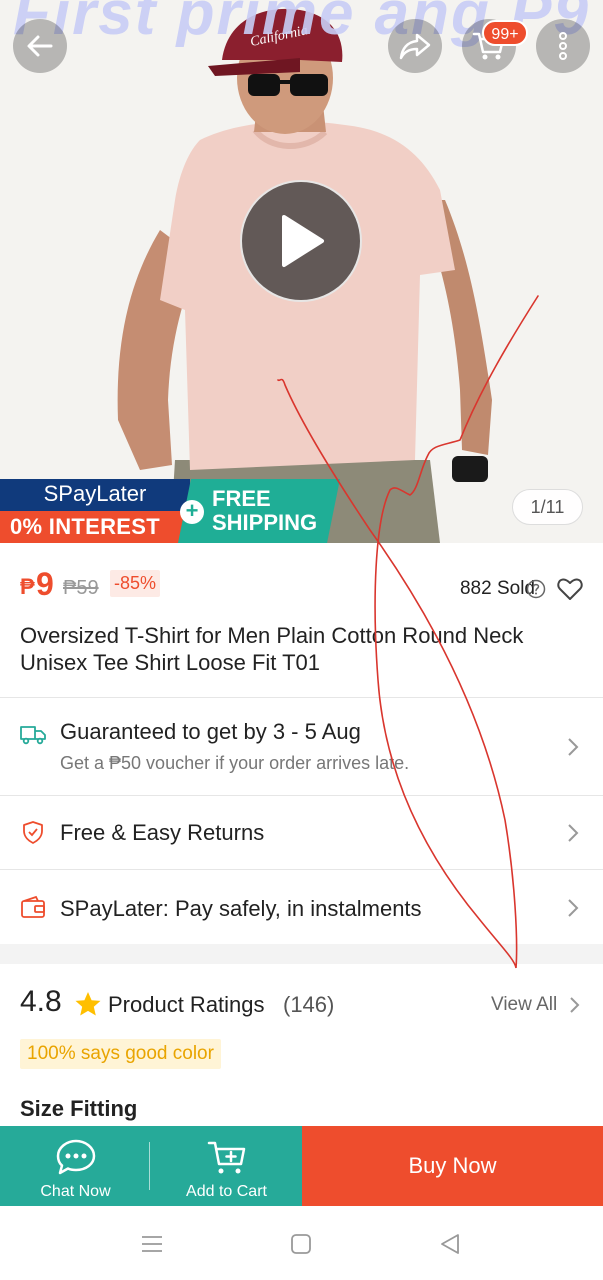 This screenshot has height=1280, width=603. I want to click on size-fitting-heading: Size Fitting, so click(79, 1108).